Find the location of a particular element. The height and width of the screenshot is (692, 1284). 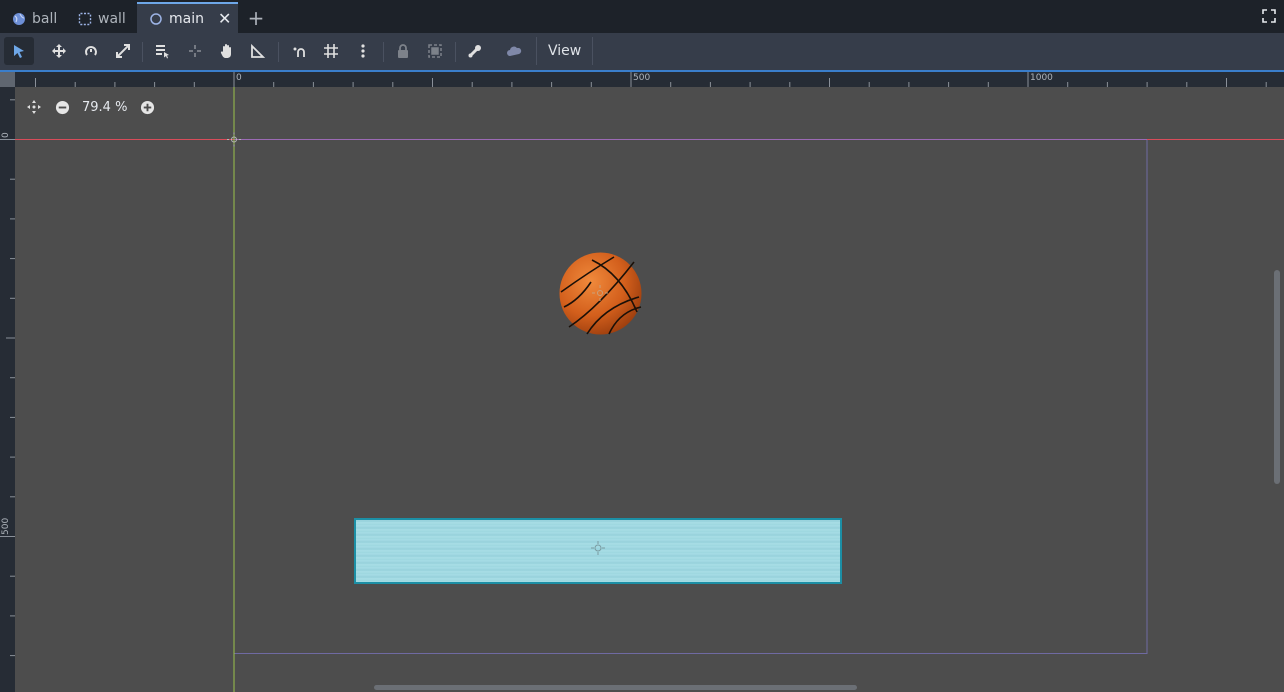

smart-snap-icon is located at coordinates (299, 52).